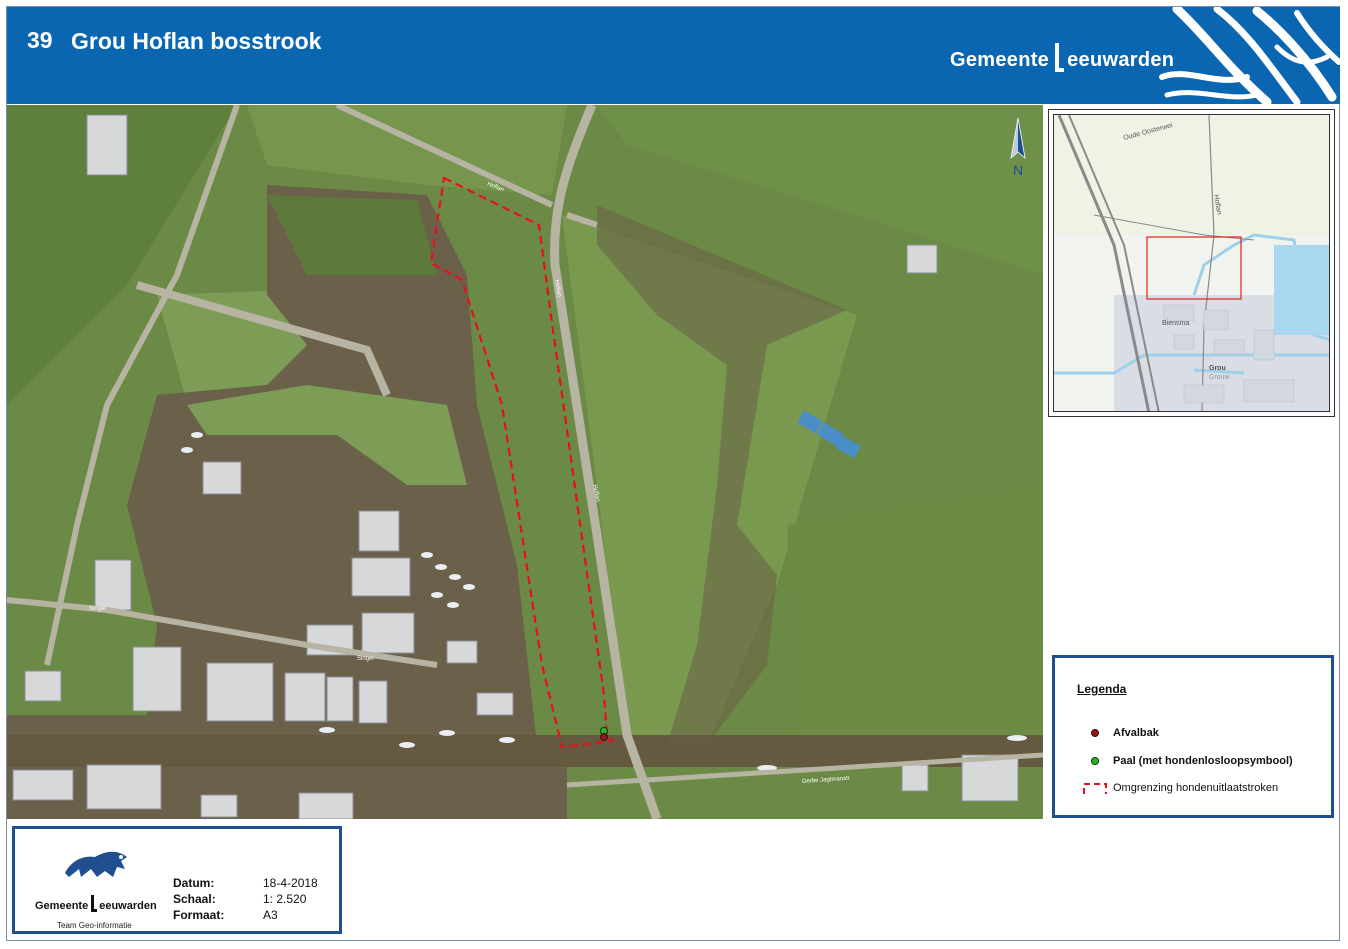 Image resolution: width=1348 pixels, height=949 pixels. I want to click on overview-map: Biensma Grou Grouw Hoflan Oude Oosterwei, so click(1191, 263).